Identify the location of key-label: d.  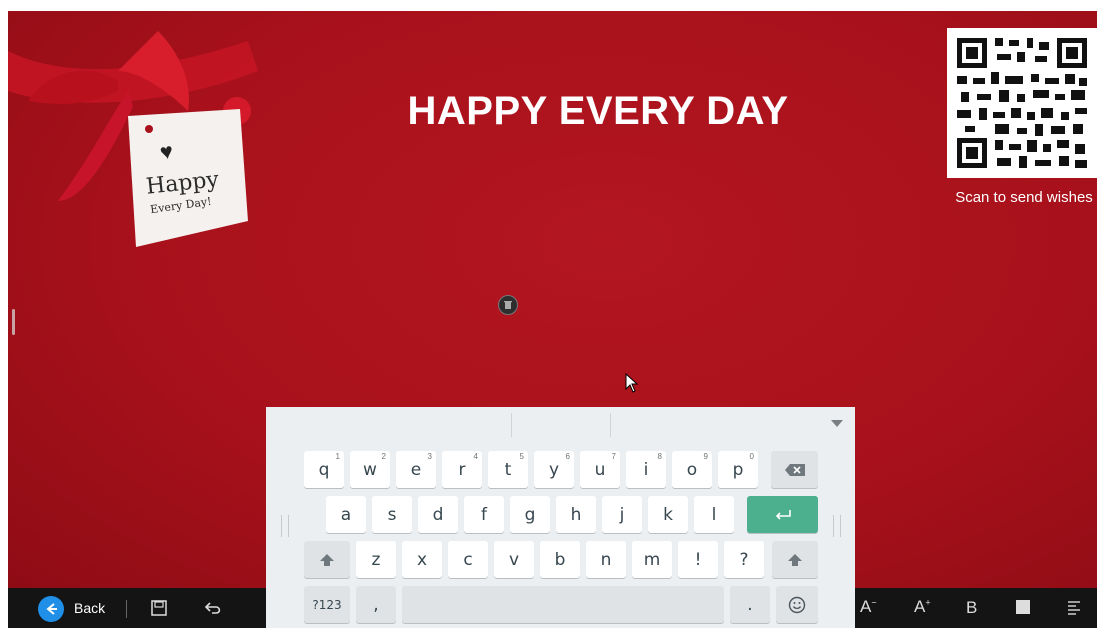
(438, 514).